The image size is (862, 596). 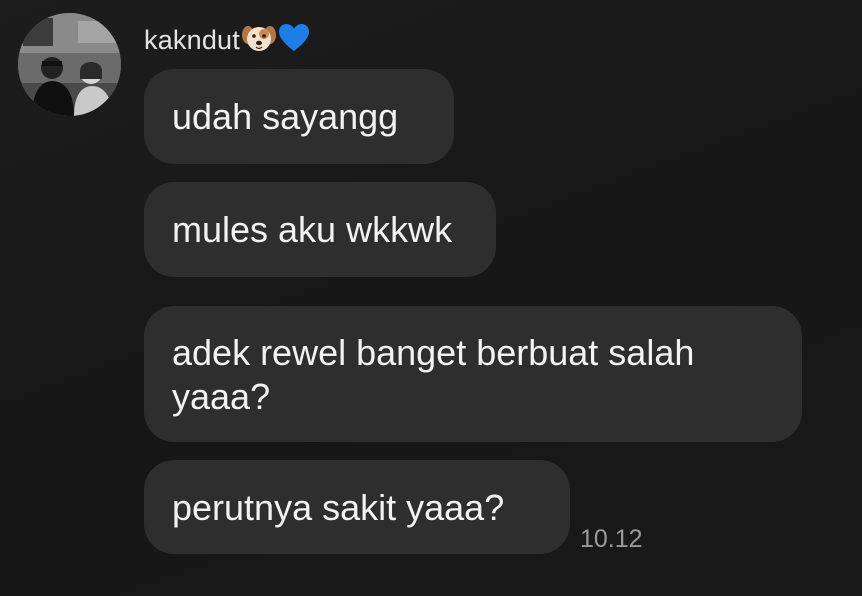 What do you see at coordinates (258, 40) in the screenshot?
I see `dog-face-emoji` at bounding box center [258, 40].